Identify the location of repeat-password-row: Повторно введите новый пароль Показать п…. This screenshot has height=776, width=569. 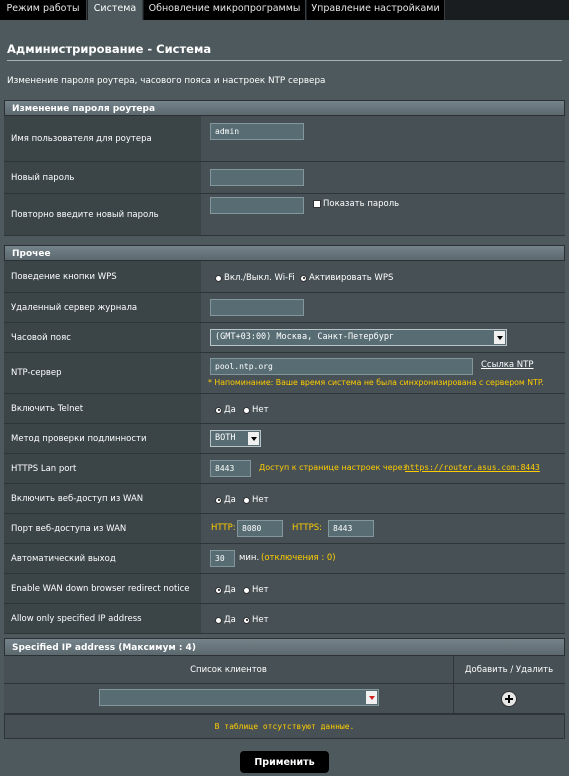
(284, 215).